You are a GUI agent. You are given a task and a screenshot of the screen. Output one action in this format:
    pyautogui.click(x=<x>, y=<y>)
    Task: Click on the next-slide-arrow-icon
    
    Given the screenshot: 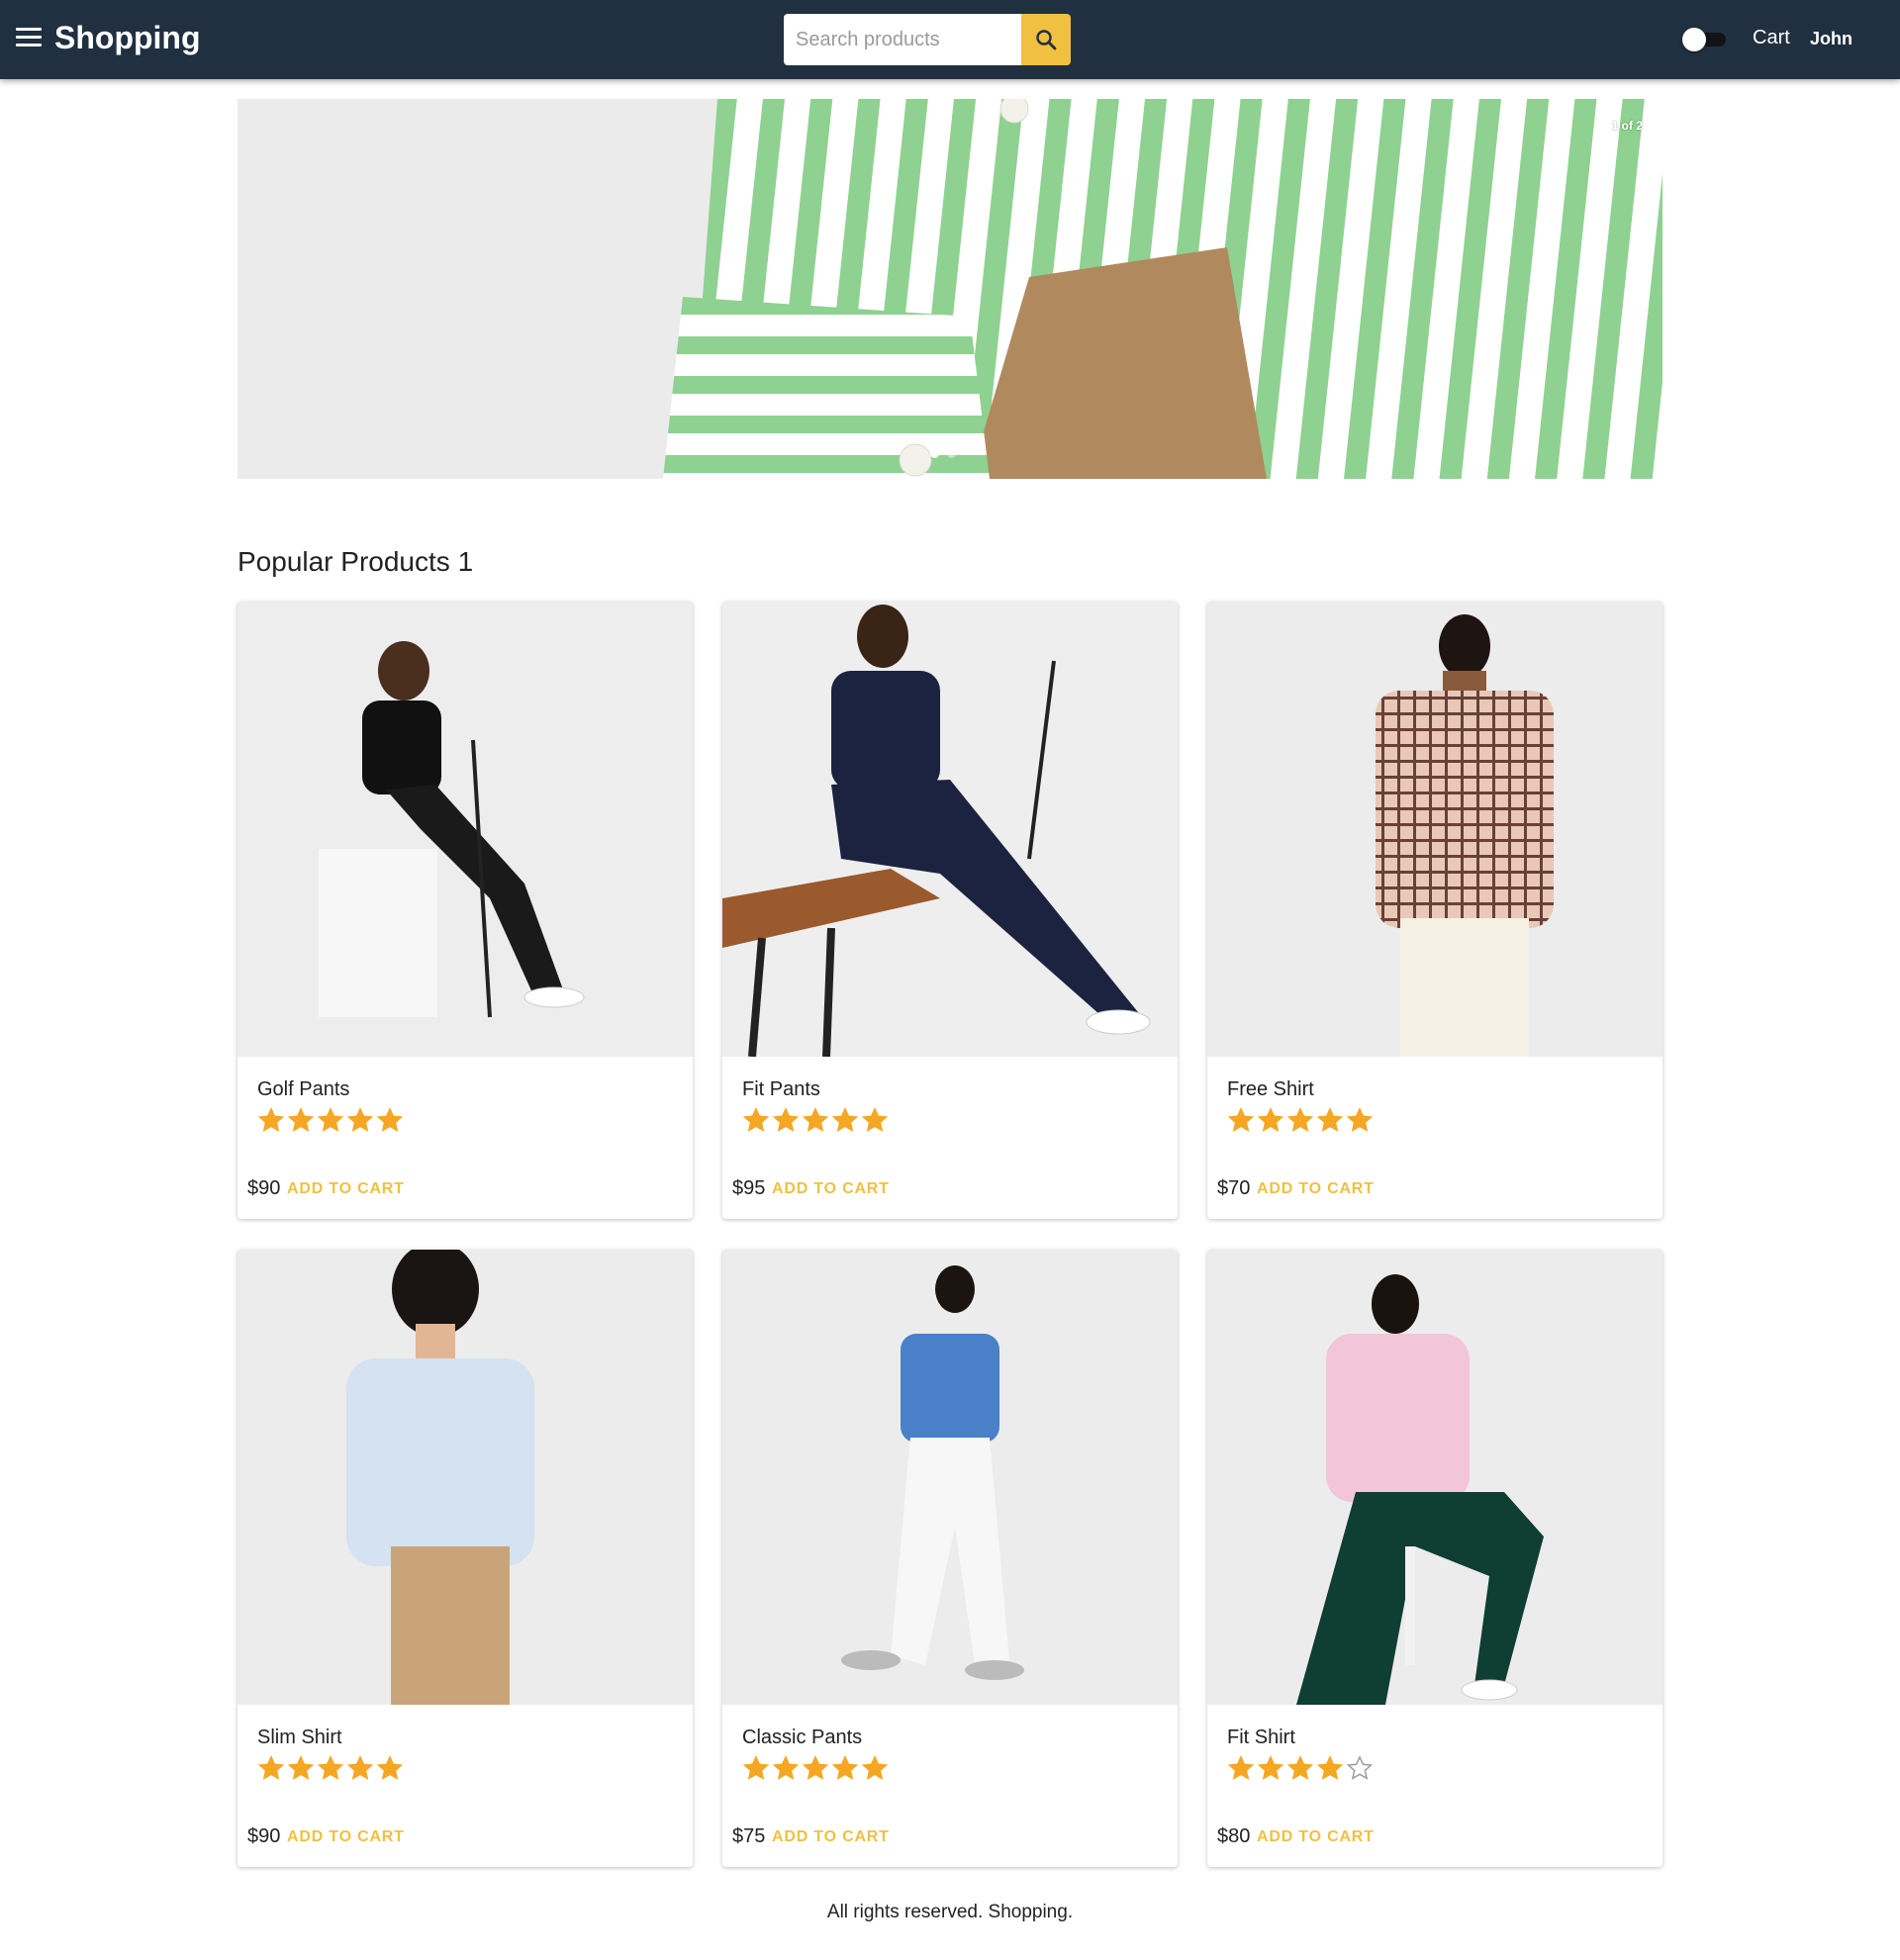 What is the action you would take?
    pyautogui.click(x=1644, y=286)
    